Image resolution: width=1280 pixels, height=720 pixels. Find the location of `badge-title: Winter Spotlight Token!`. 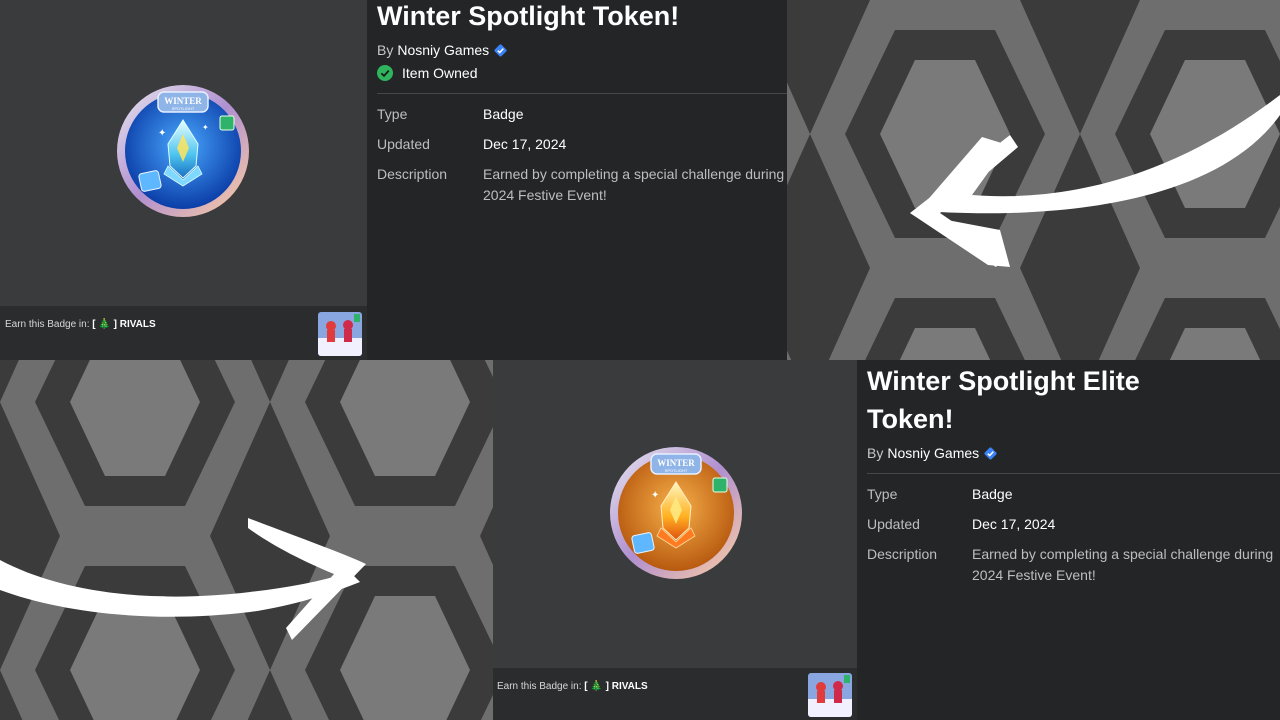

badge-title: Winter Spotlight Token! is located at coordinates (528, 16).